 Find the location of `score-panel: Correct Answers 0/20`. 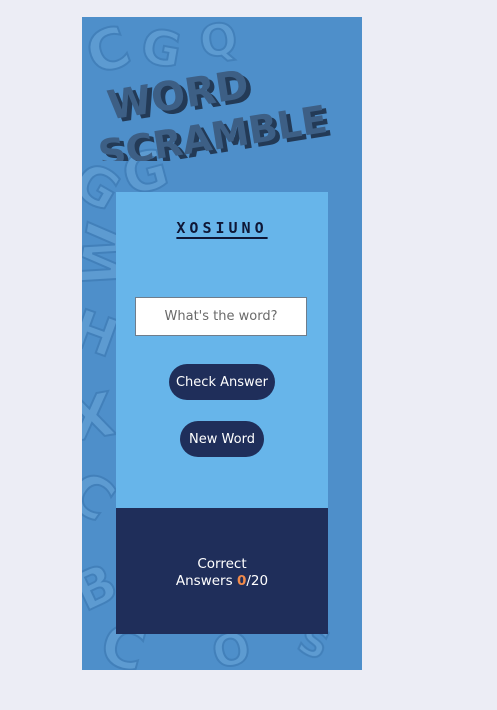

score-panel: Correct Answers 0/20 is located at coordinates (222, 571).